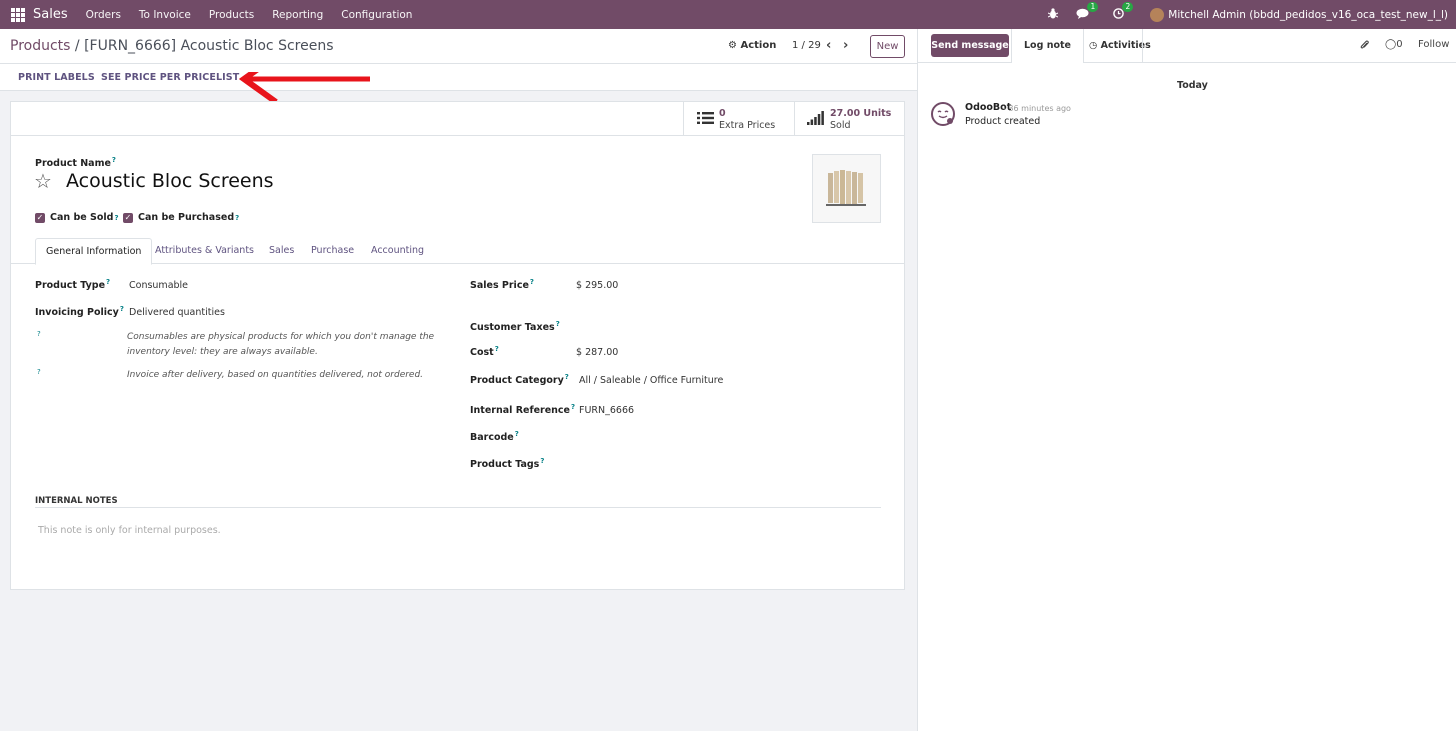 This screenshot has height=731, width=1456. Describe the element at coordinates (94, 251) in the screenshot. I see `tab-general-information: General Information` at that location.